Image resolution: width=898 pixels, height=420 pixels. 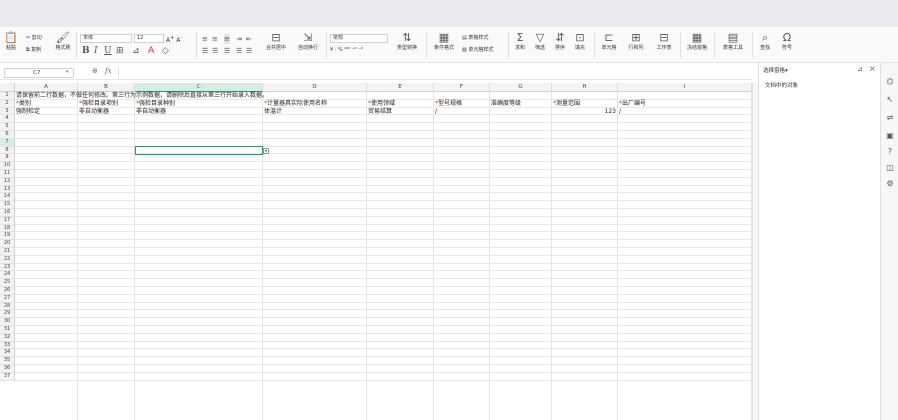 I want to click on cell-button: ⊏ 单元格, so click(x=609, y=42).